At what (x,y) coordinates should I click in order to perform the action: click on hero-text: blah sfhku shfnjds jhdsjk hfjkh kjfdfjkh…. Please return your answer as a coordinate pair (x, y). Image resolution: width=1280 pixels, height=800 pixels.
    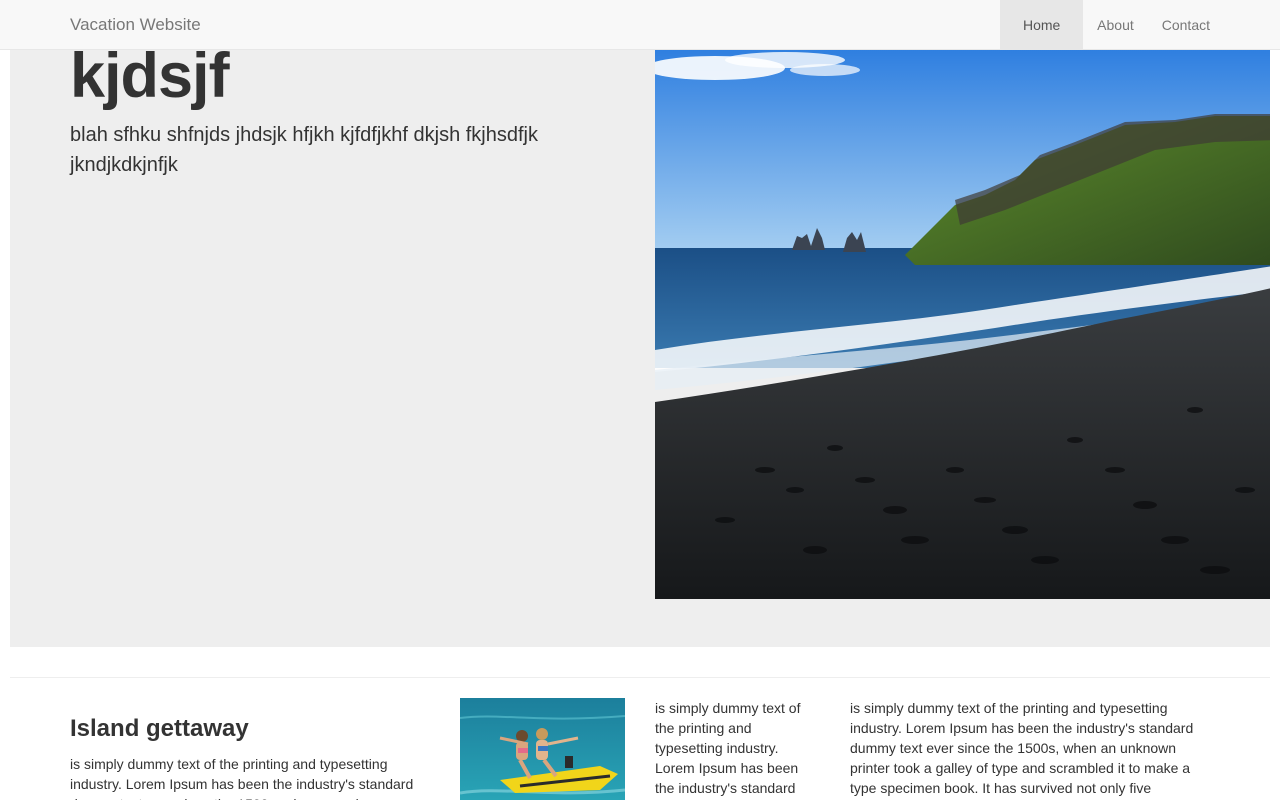
    Looking at the image, I should click on (304, 150).